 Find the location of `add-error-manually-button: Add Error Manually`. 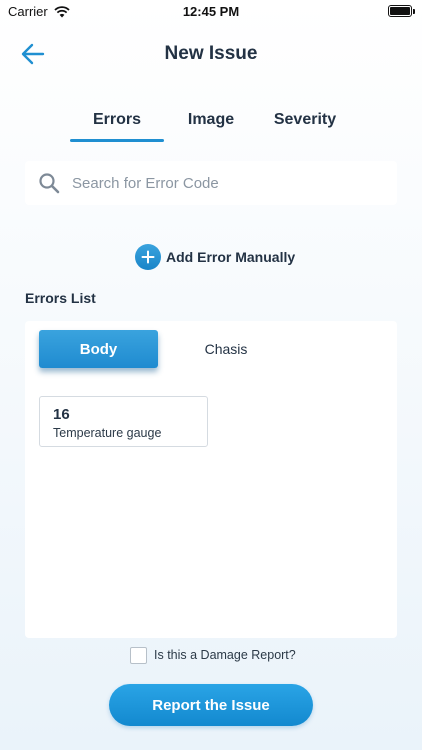

add-error-manually-button: Add Error Manually is located at coordinates (215, 256).